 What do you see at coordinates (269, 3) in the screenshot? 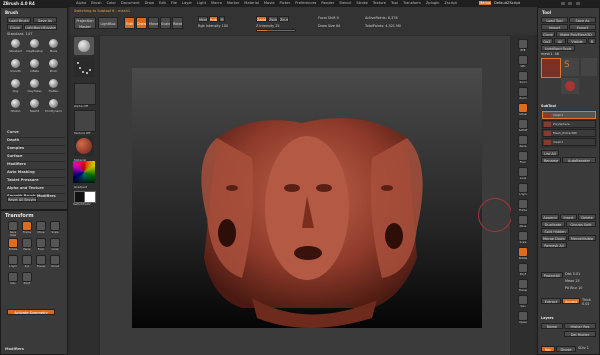
I see `menu-item-movie: Movie` at bounding box center [269, 3].